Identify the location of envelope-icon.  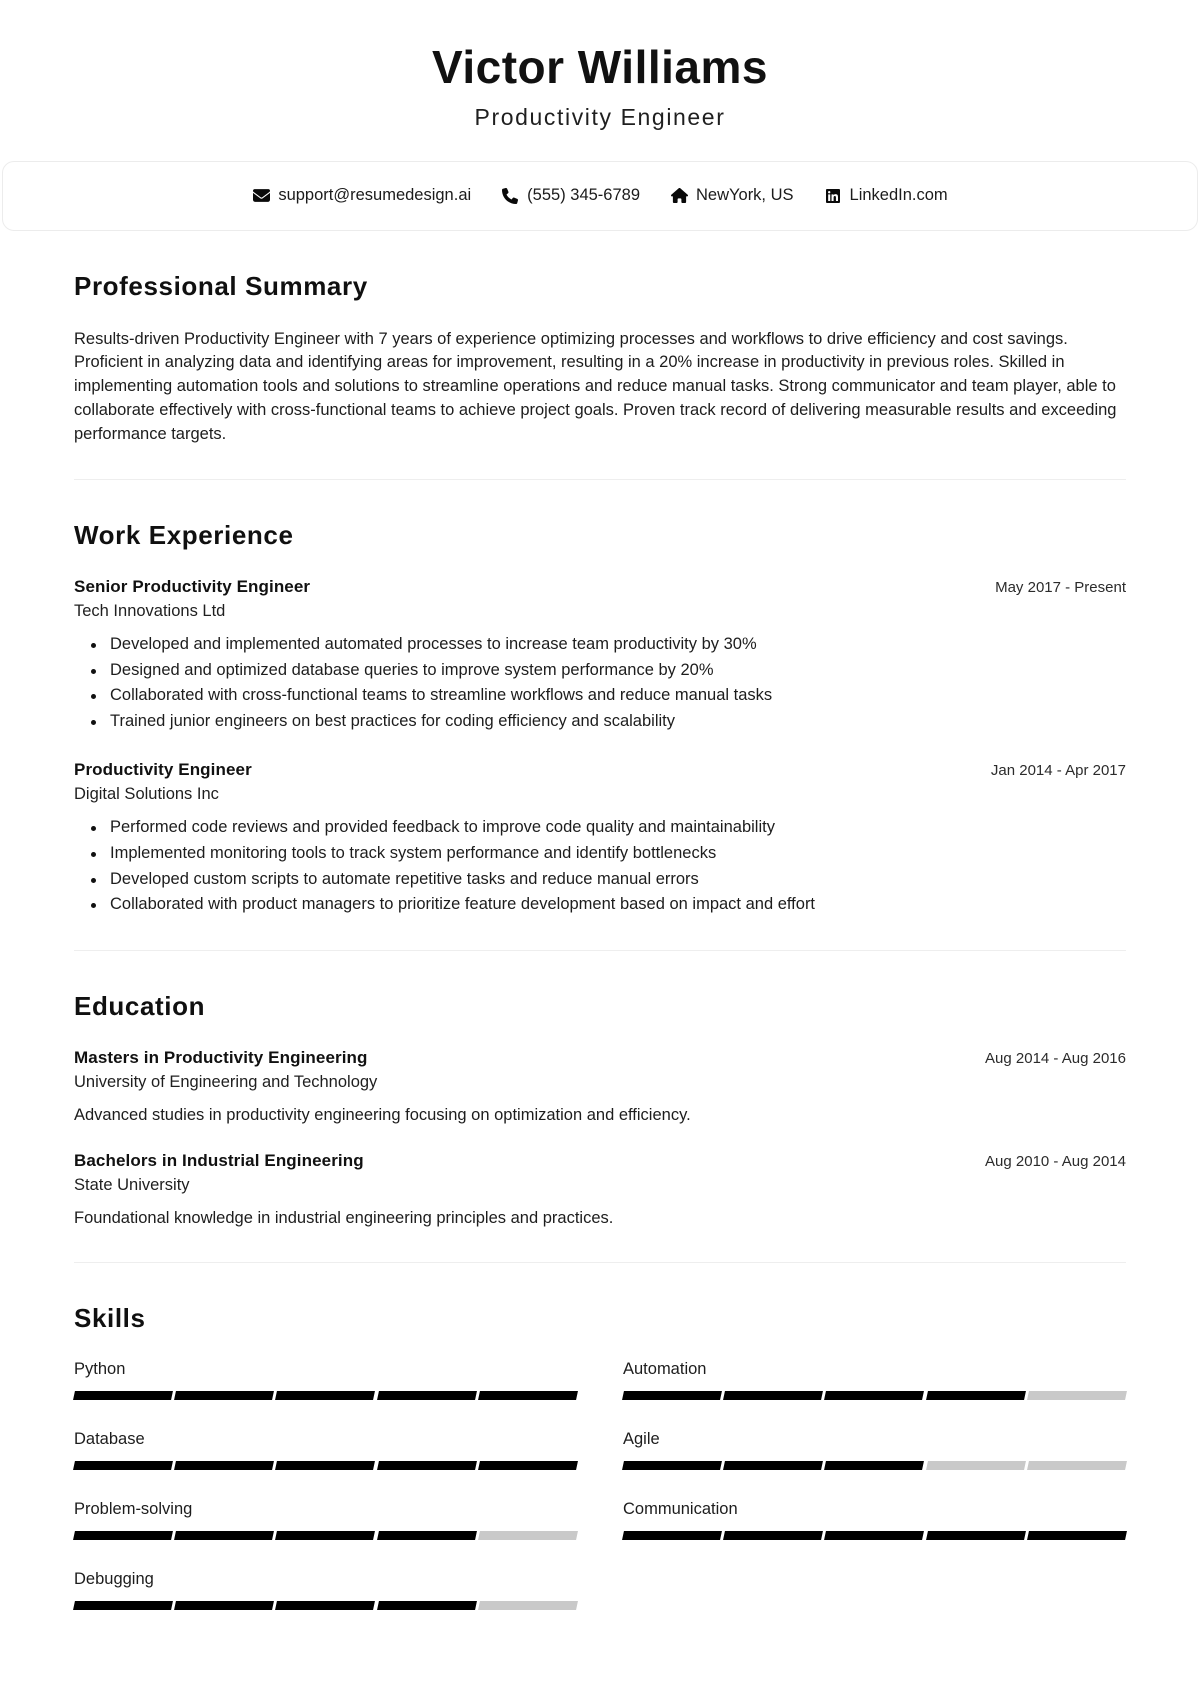
(261, 196).